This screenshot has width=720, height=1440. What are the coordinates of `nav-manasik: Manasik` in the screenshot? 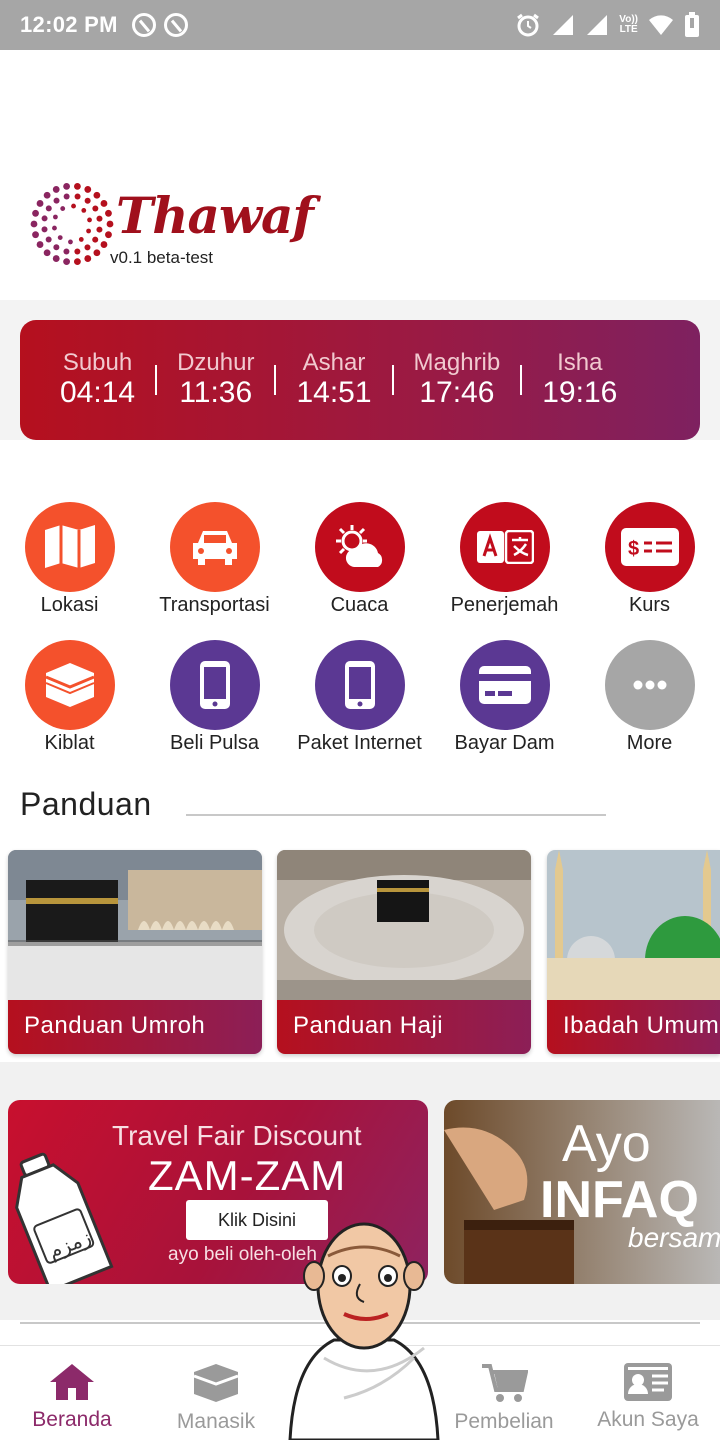 It's located at (216, 1393).